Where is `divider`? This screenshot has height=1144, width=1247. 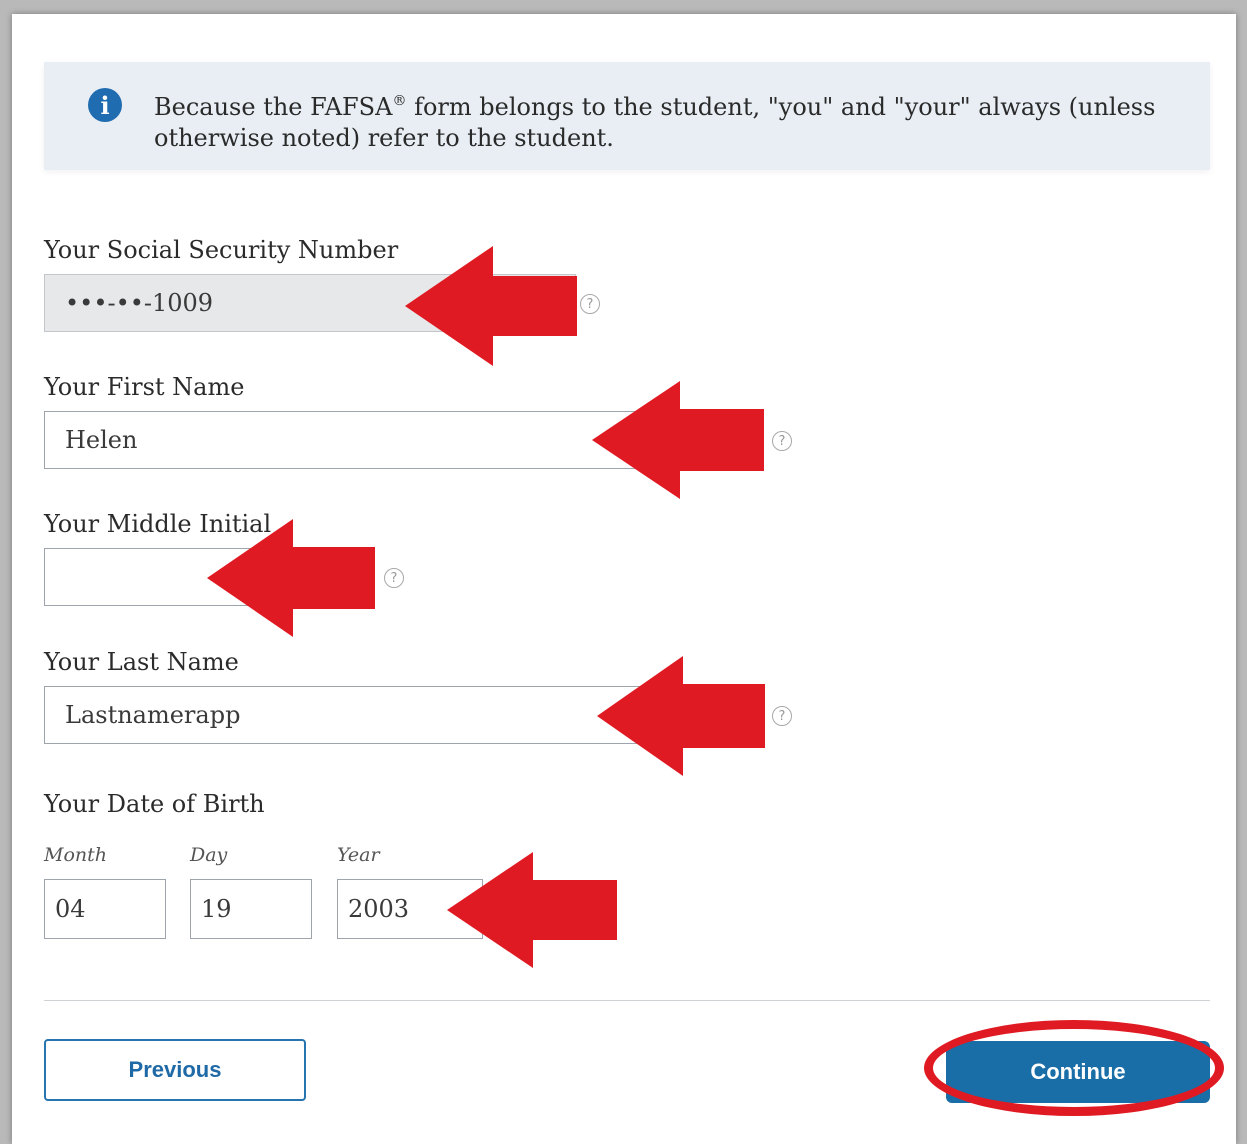
divider is located at coordinates (627, 1000).